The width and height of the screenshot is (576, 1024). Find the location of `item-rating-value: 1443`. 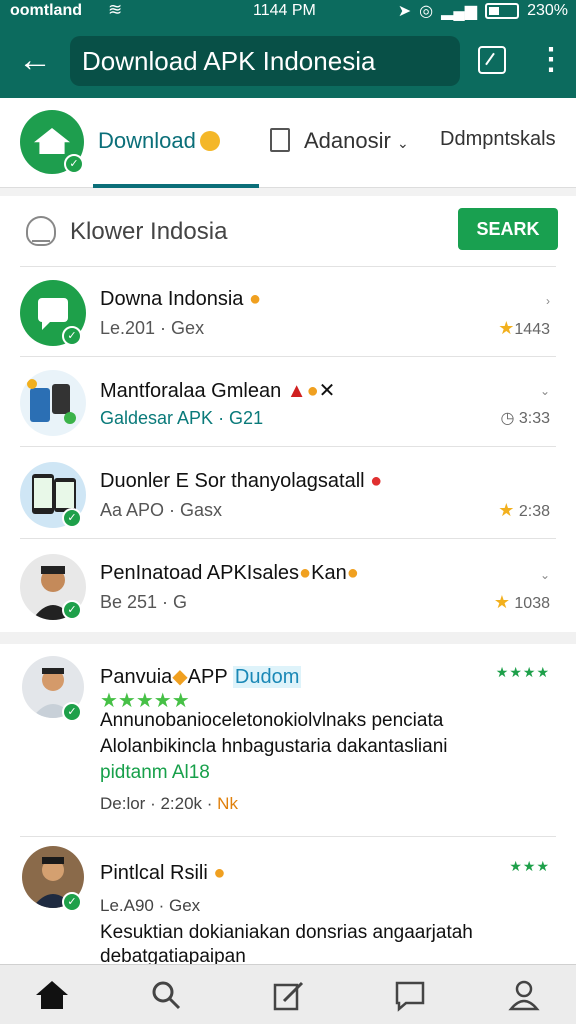

item-rating-value: 1443 is located at coordinates (532, 329).